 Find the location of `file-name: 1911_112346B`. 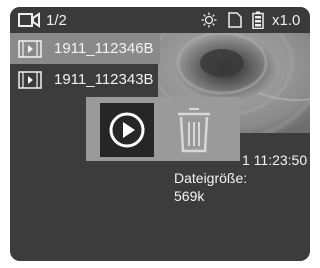

file-name: 1911_112346B is located at coordinates (104, 48).